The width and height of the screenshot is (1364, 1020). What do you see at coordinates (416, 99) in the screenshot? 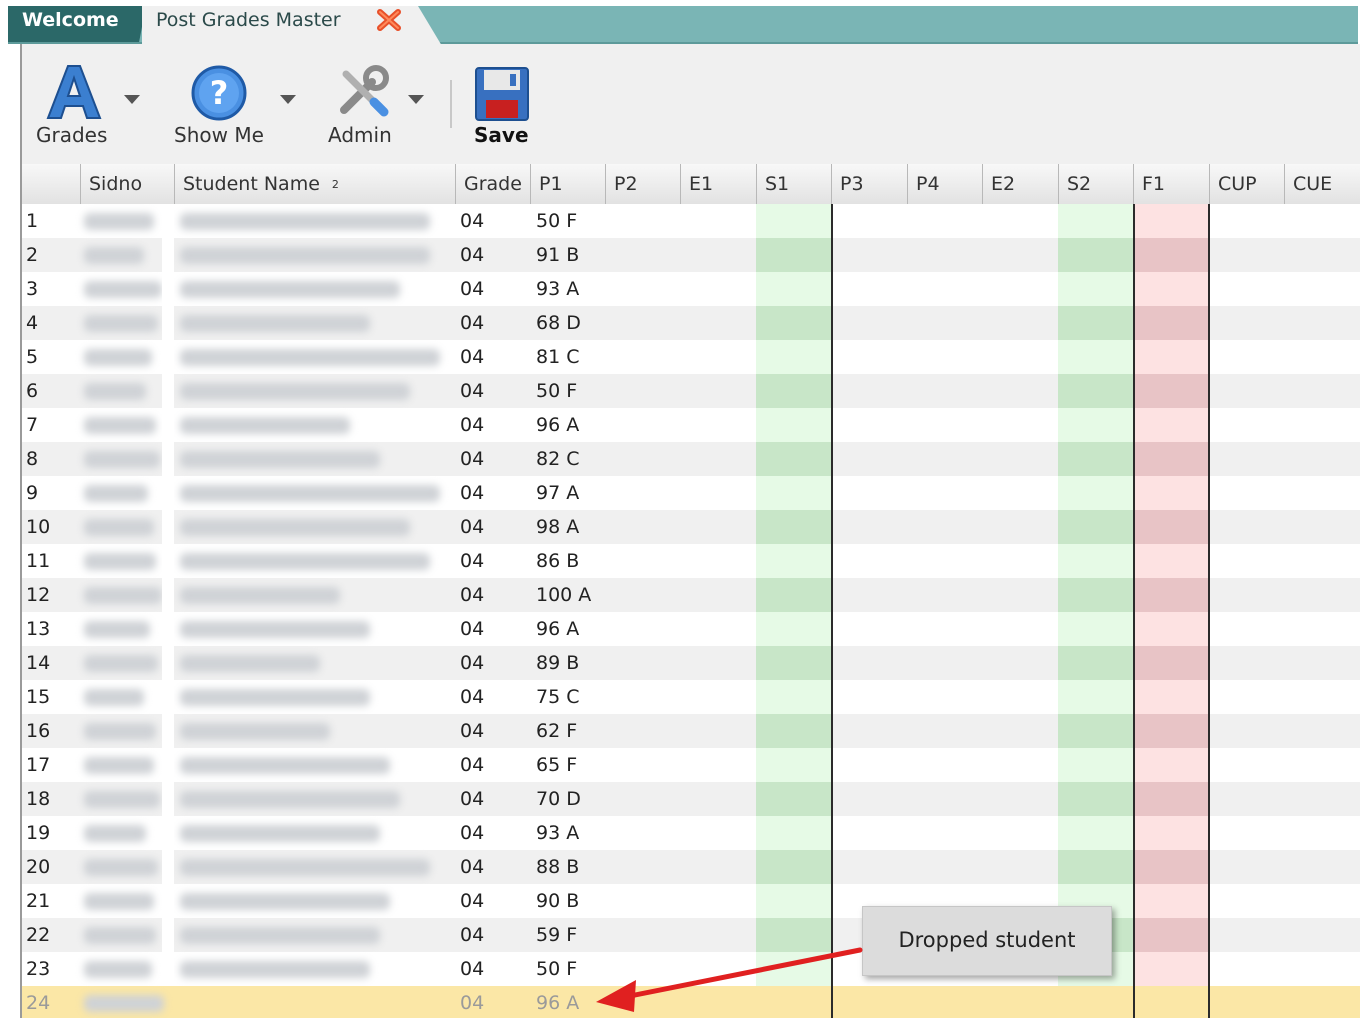
I see `admin-dropdown-arrow-icon` at bounding box center [416, 99].